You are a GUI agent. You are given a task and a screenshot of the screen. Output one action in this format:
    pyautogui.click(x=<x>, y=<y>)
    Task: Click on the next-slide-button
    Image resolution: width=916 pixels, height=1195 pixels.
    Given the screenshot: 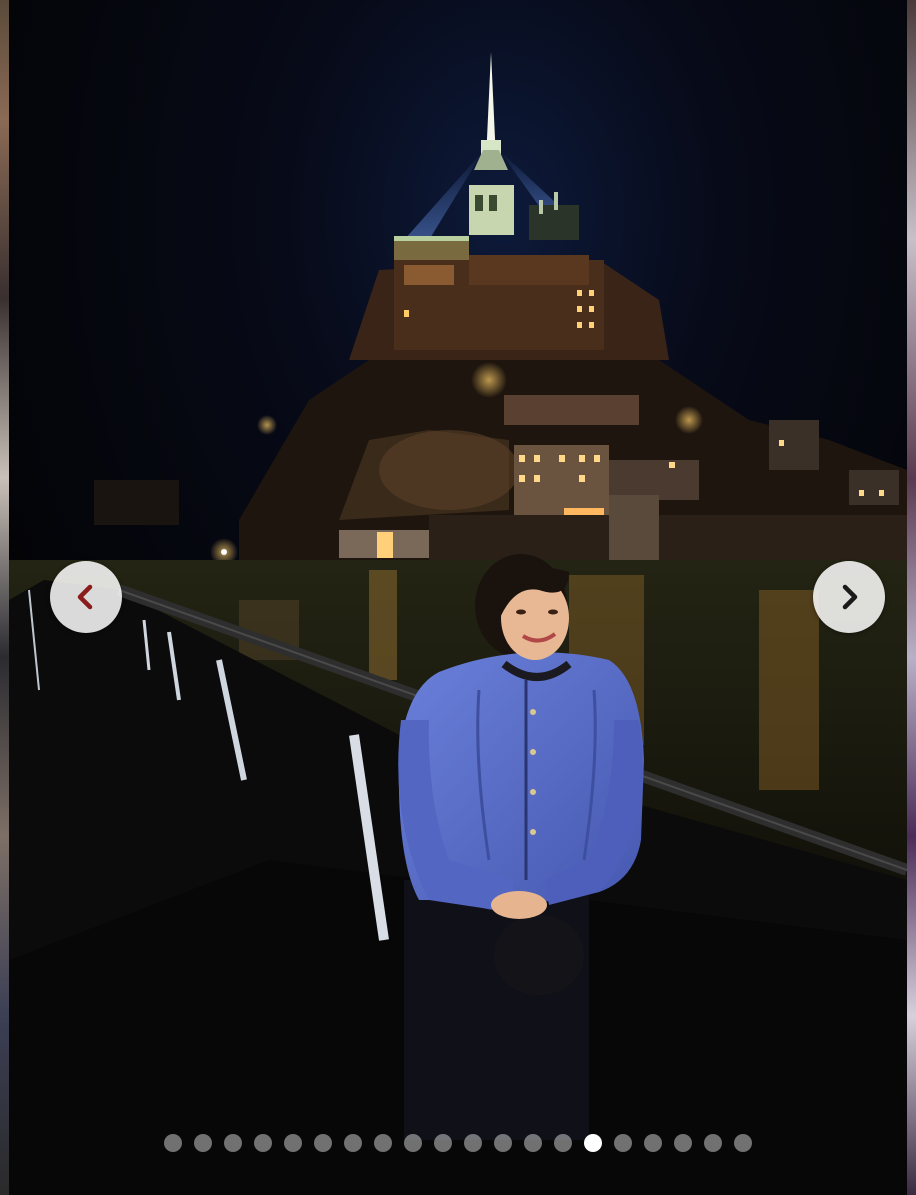 What is the action you would take?
    pyautogui.click(x=849, y=597)
    